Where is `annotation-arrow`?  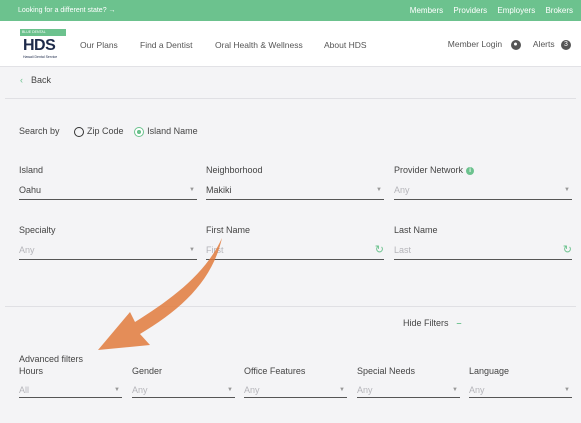
annotation-arrow is located at coordinates (160, 294).